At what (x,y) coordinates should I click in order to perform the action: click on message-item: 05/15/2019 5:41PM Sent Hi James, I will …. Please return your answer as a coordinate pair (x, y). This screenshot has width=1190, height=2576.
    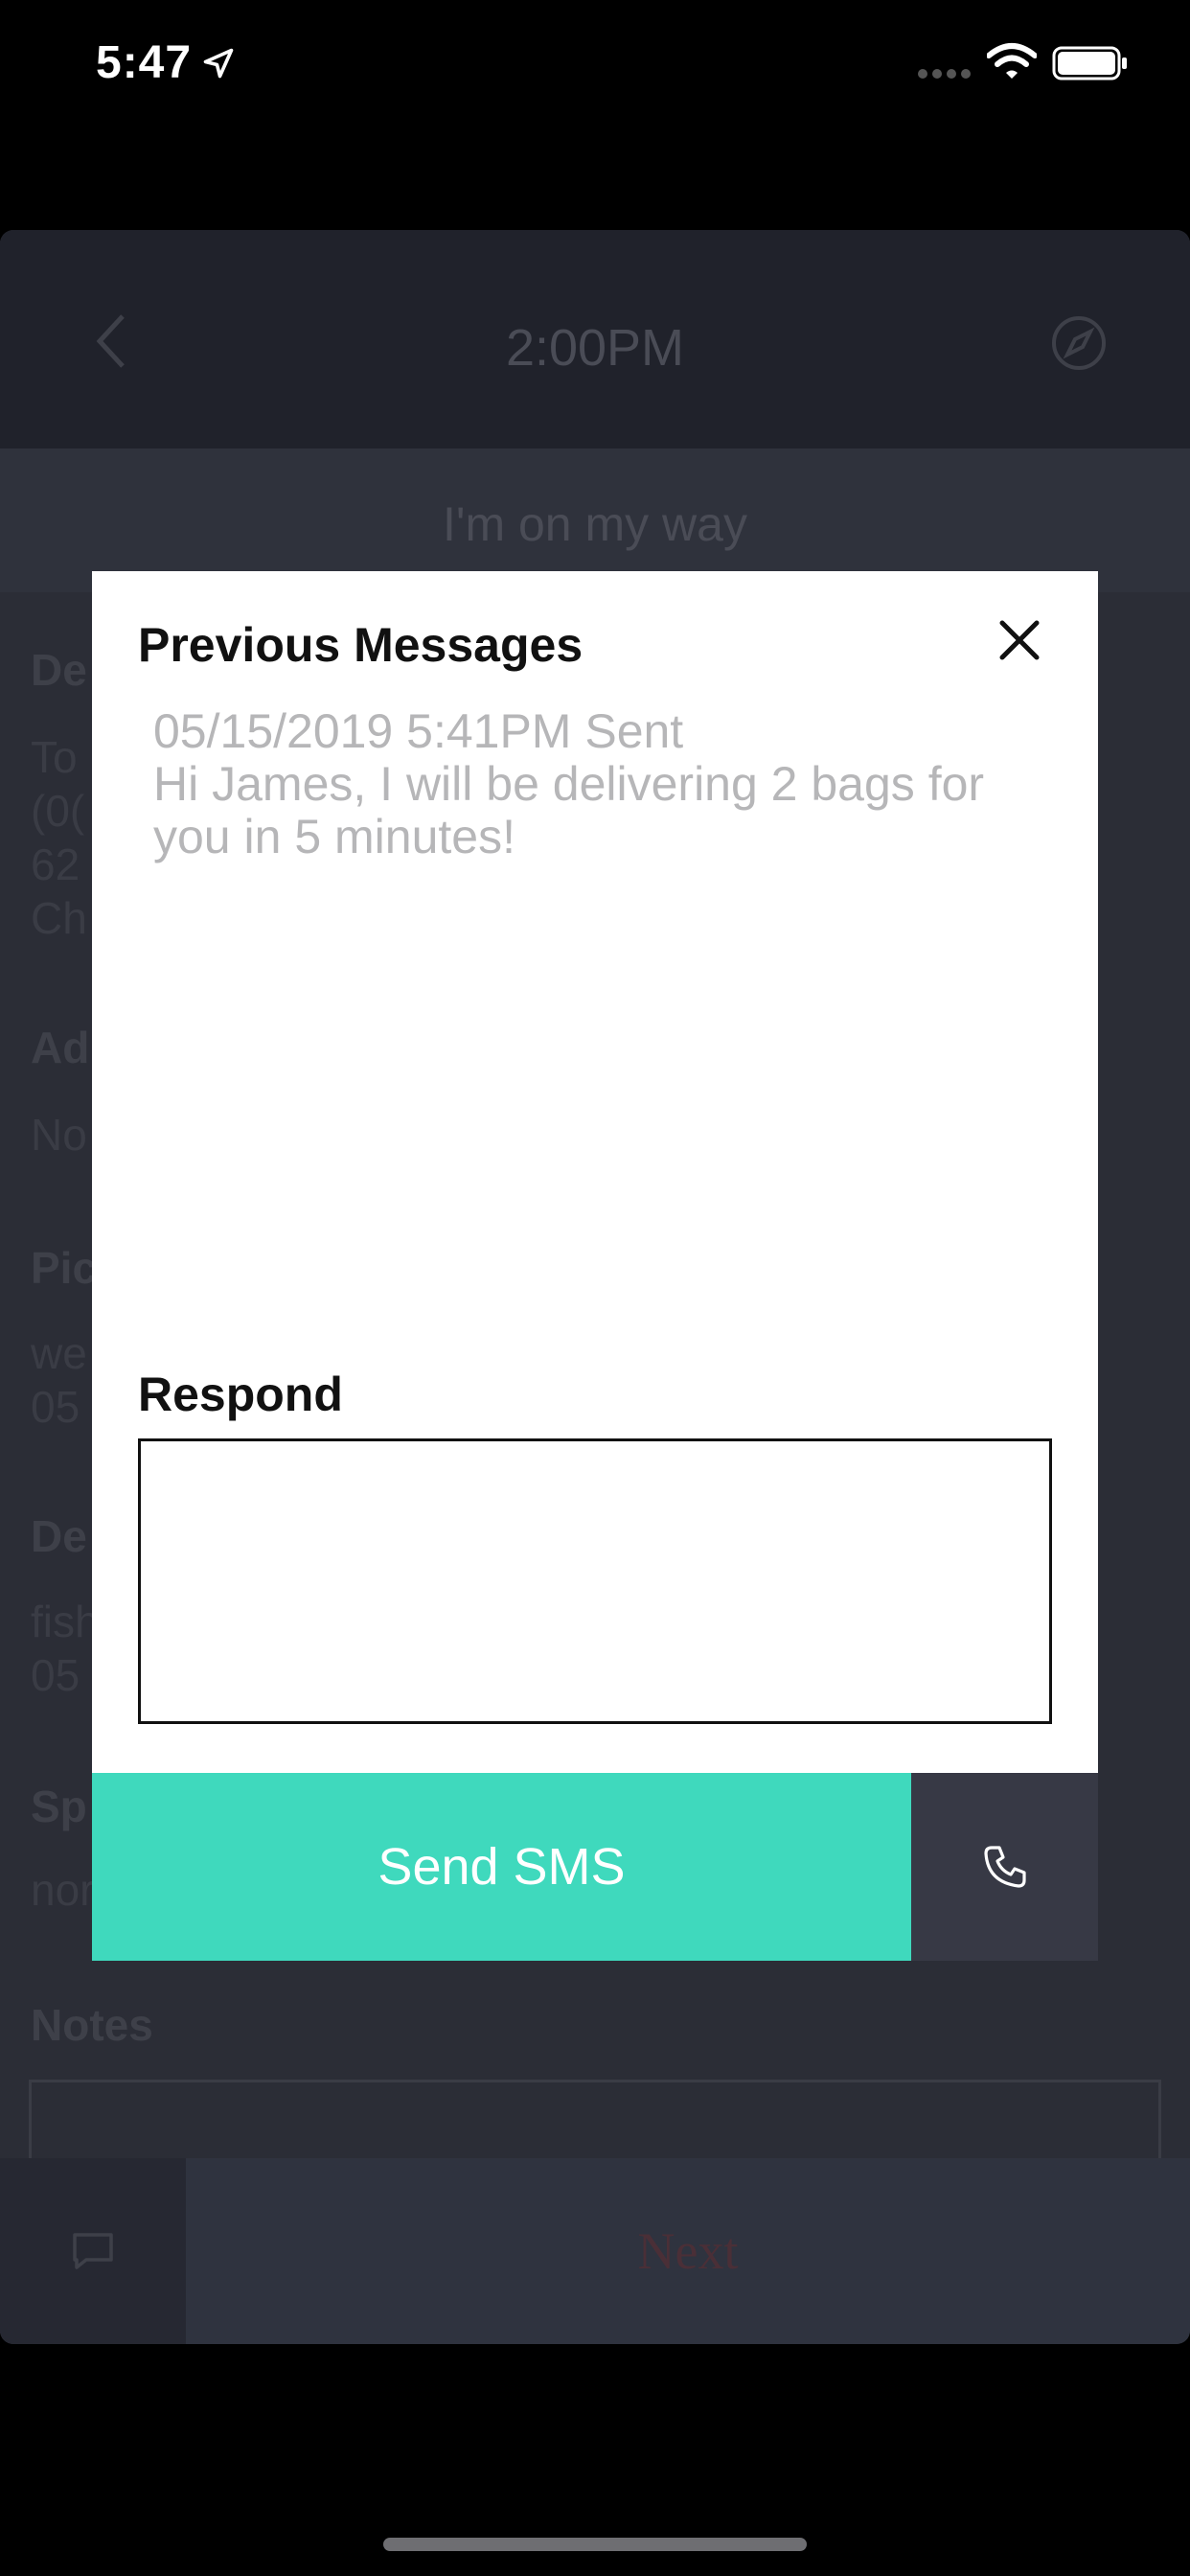
    Looking at the image, I should click on (608, 784).